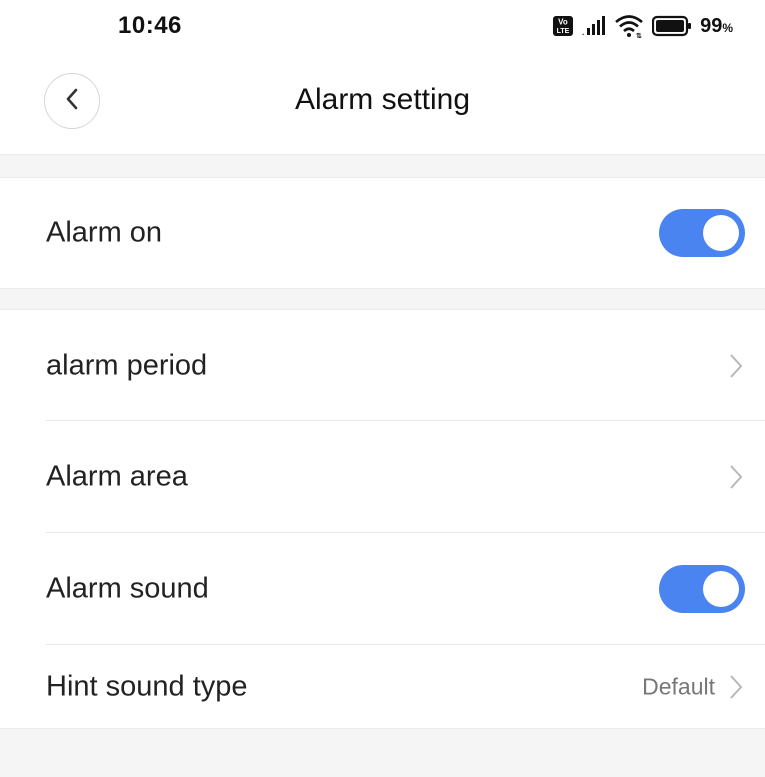 The image size is (765, 777). I want to click on status-bar: 10:46 Vo LTE . ⇅ 99%, so click(382, 26).